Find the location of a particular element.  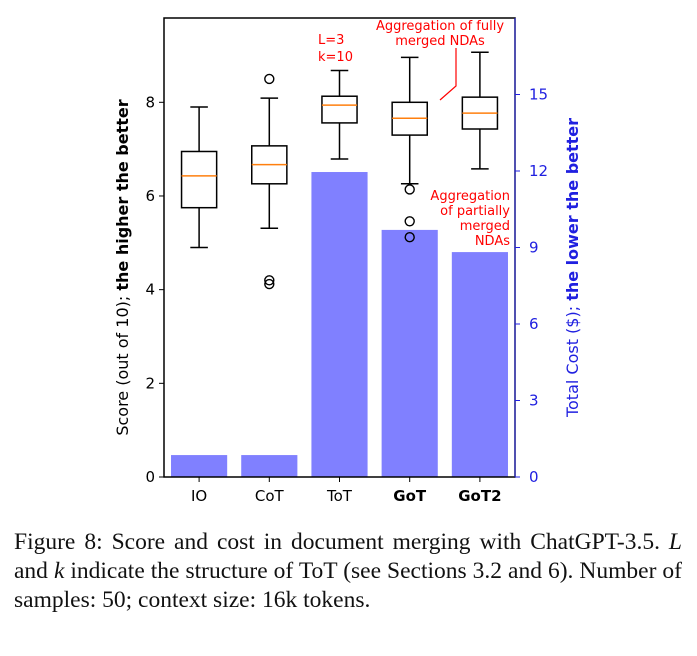

box-tot is located at coordinates (339, 114).